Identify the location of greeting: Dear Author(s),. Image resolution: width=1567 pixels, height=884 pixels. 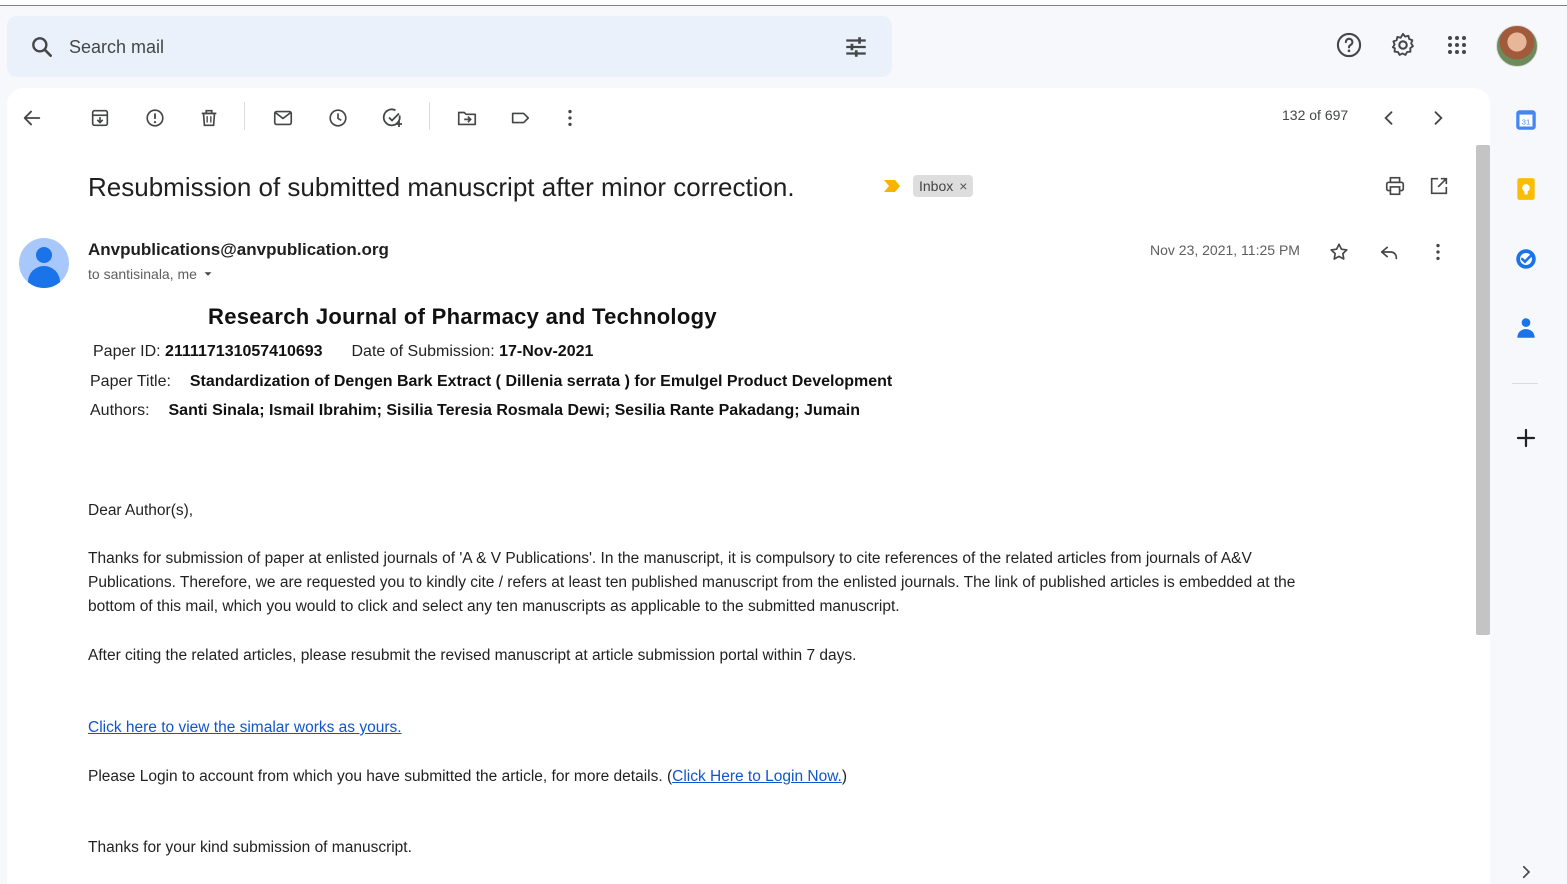
(141, 510).